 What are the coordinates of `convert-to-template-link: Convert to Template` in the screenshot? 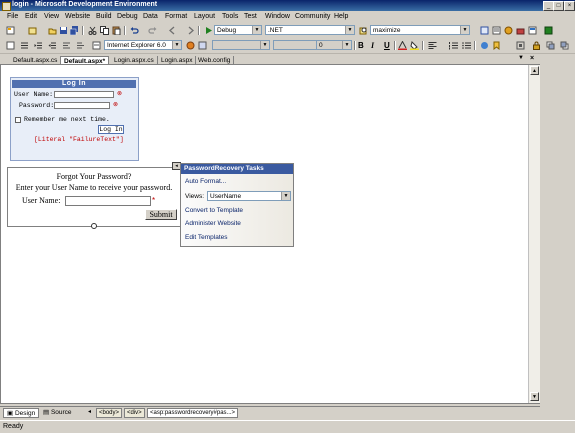 It's located at (214, 210).